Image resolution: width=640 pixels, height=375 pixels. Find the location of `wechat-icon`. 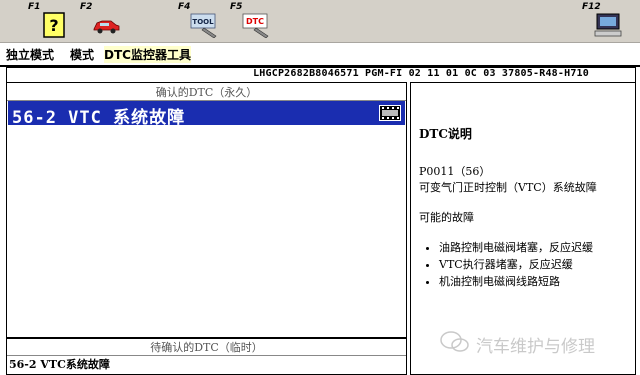

wechat-icon is located at coordinates (454, 341).